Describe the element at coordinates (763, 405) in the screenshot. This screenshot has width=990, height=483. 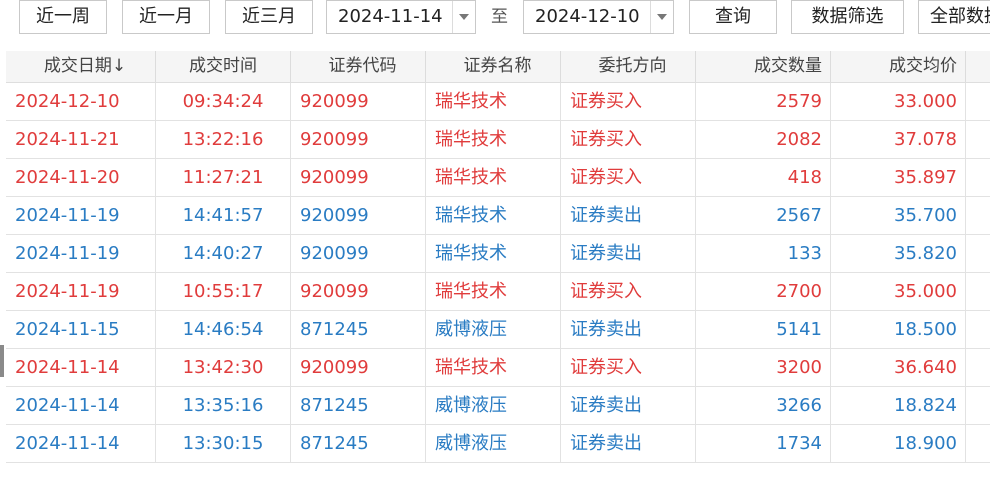
I see `cell-quantity: 3266` at that location.